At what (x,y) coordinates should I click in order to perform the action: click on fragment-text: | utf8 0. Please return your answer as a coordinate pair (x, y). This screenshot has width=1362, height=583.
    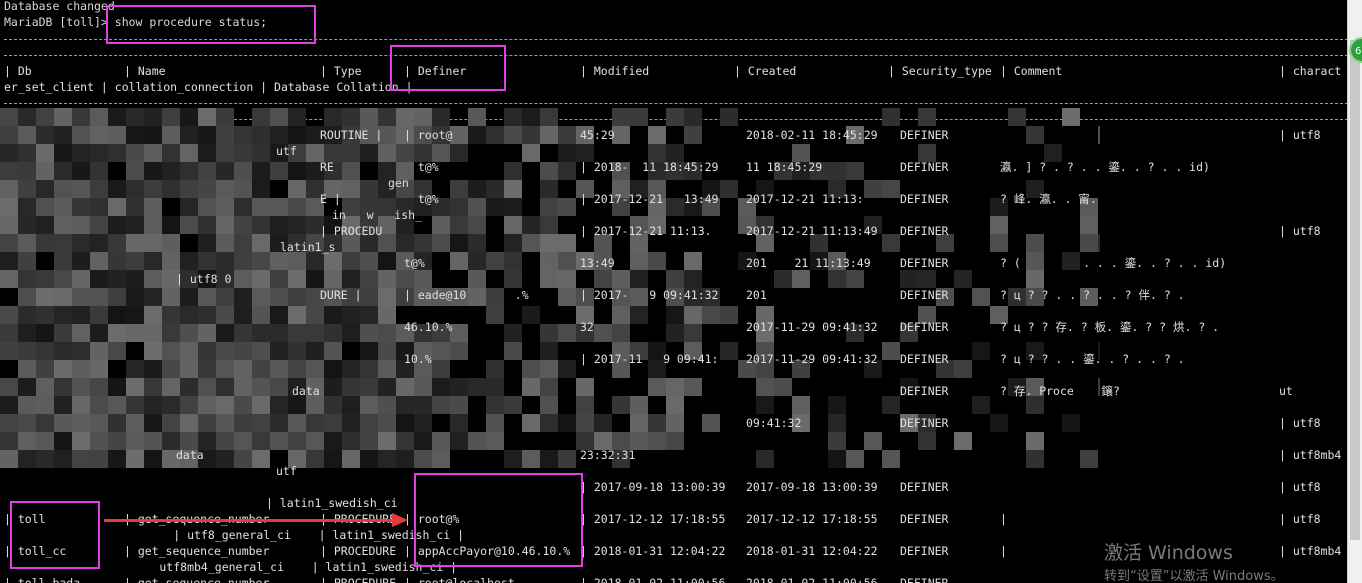
    Looking at the image, I should click on (204, 279).